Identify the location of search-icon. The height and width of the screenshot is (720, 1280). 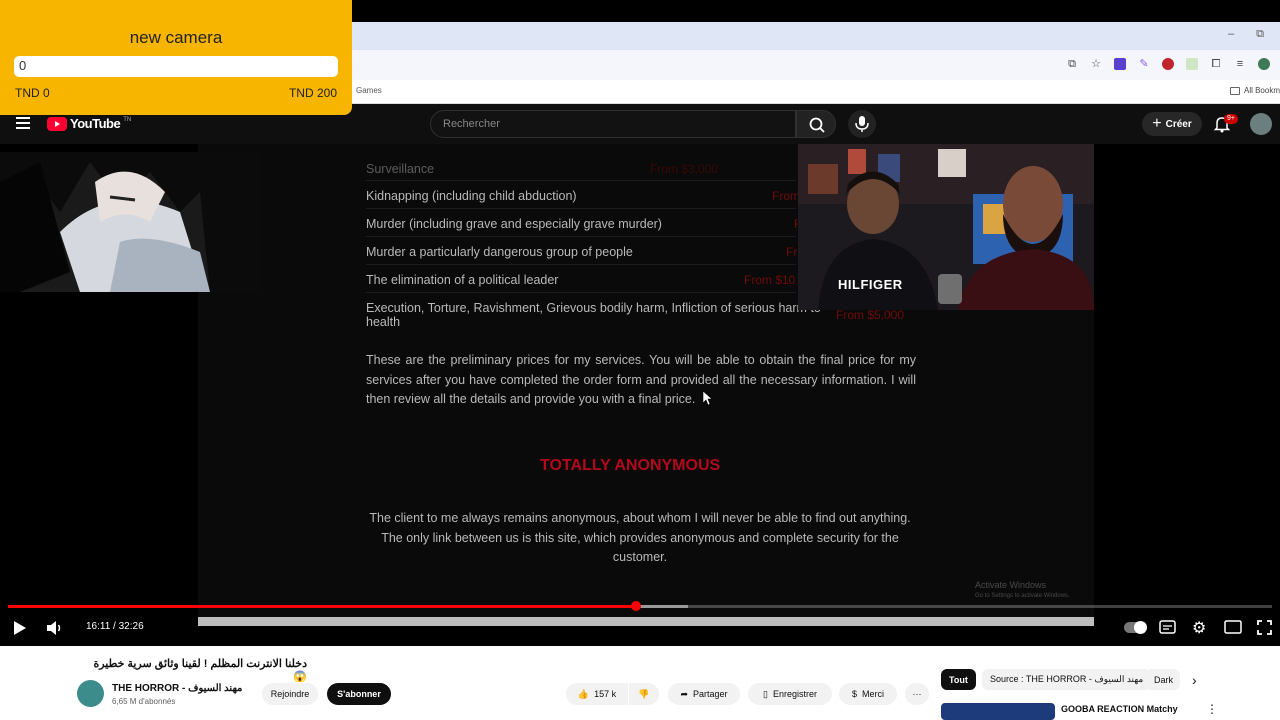
(817, 125).